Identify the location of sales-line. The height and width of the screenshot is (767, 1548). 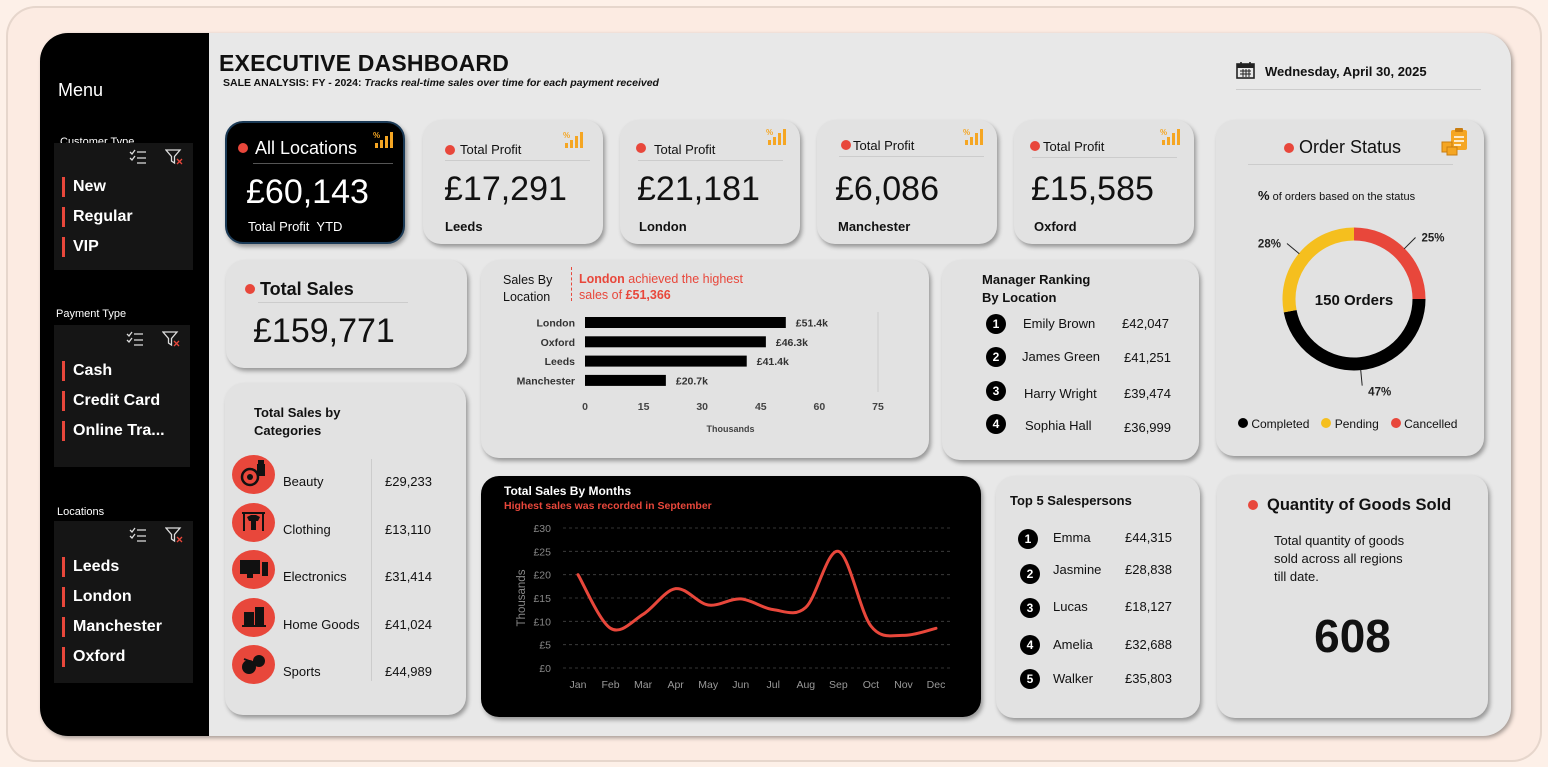
(757, 593).